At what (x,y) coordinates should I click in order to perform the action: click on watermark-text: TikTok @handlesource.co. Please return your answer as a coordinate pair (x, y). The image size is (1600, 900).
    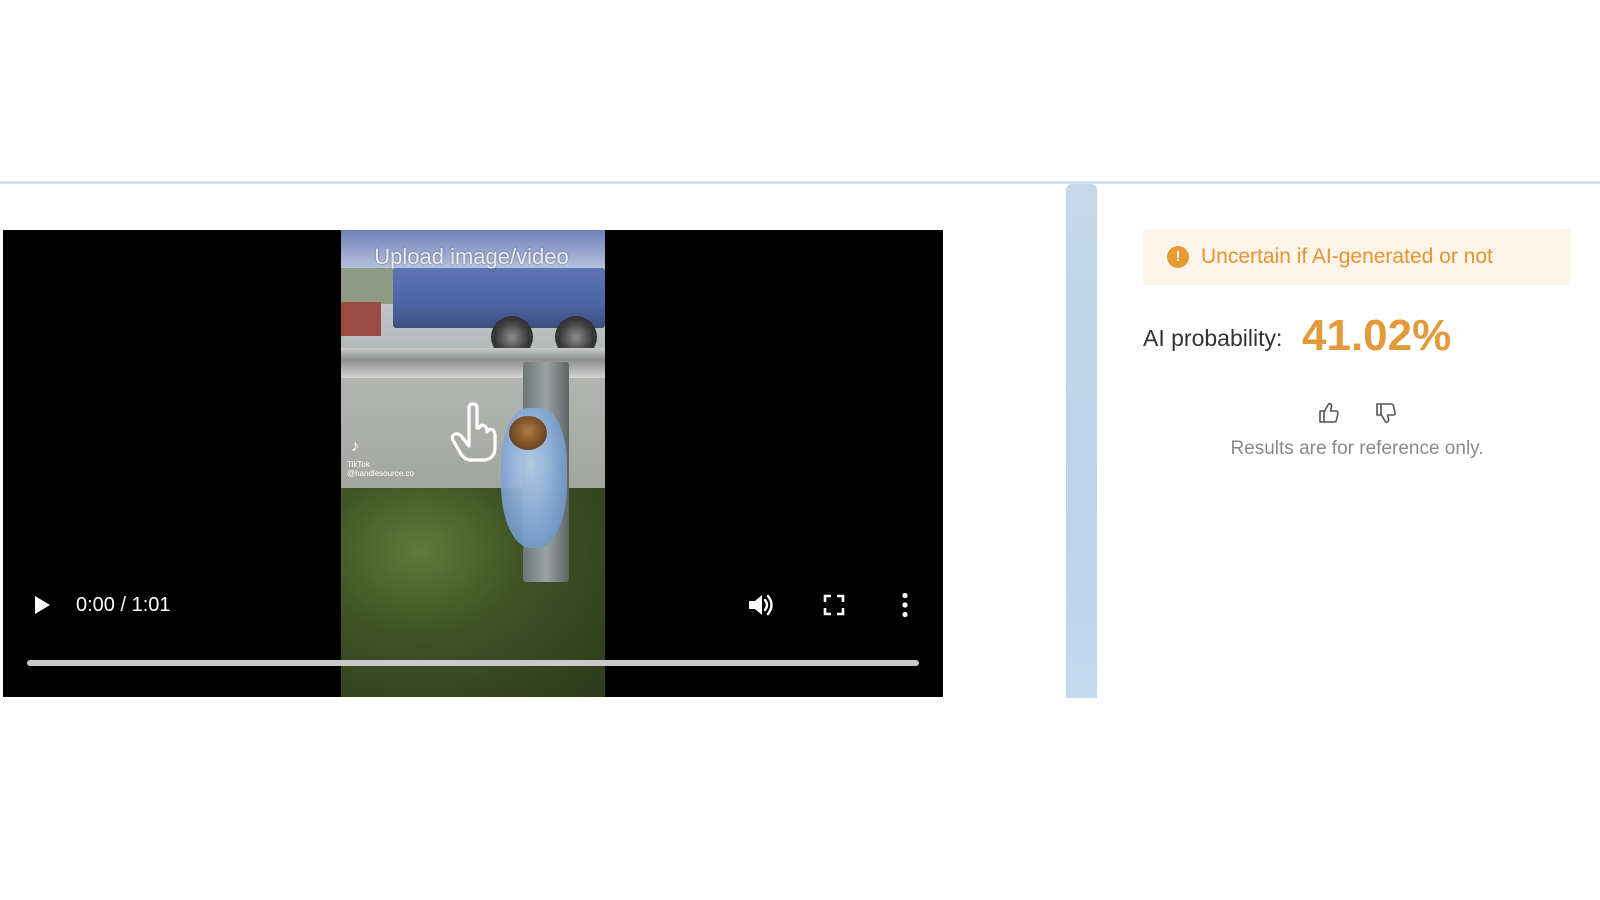
    Looking at the image, I should click on (380, 469).